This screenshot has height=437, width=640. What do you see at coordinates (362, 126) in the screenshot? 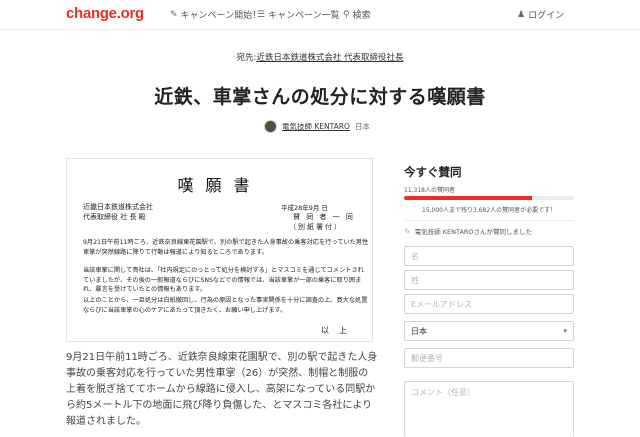
I see `author-country: 日本` at bounding box center [362, 126].